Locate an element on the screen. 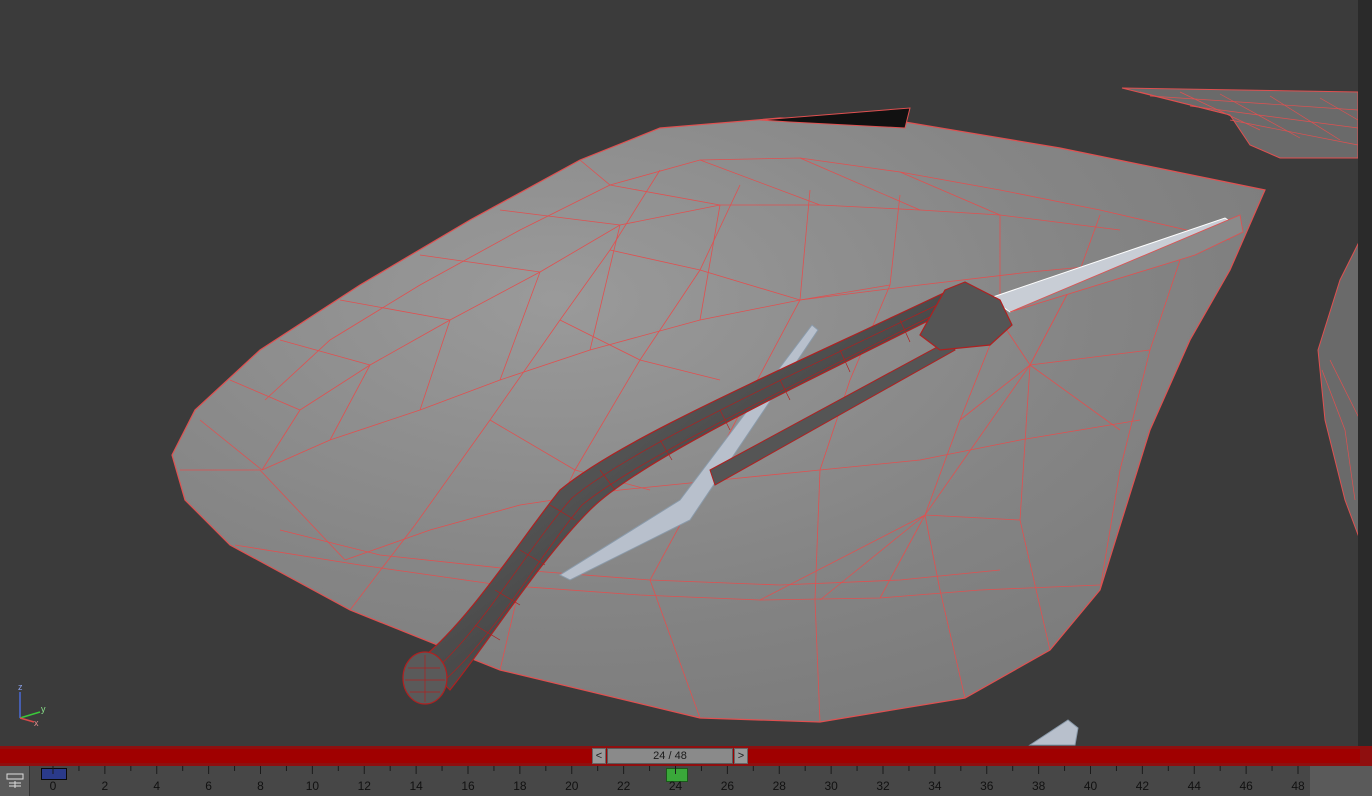 The image size is (1372, 796). axis-x-label: x is located at coordinates (36, 723).